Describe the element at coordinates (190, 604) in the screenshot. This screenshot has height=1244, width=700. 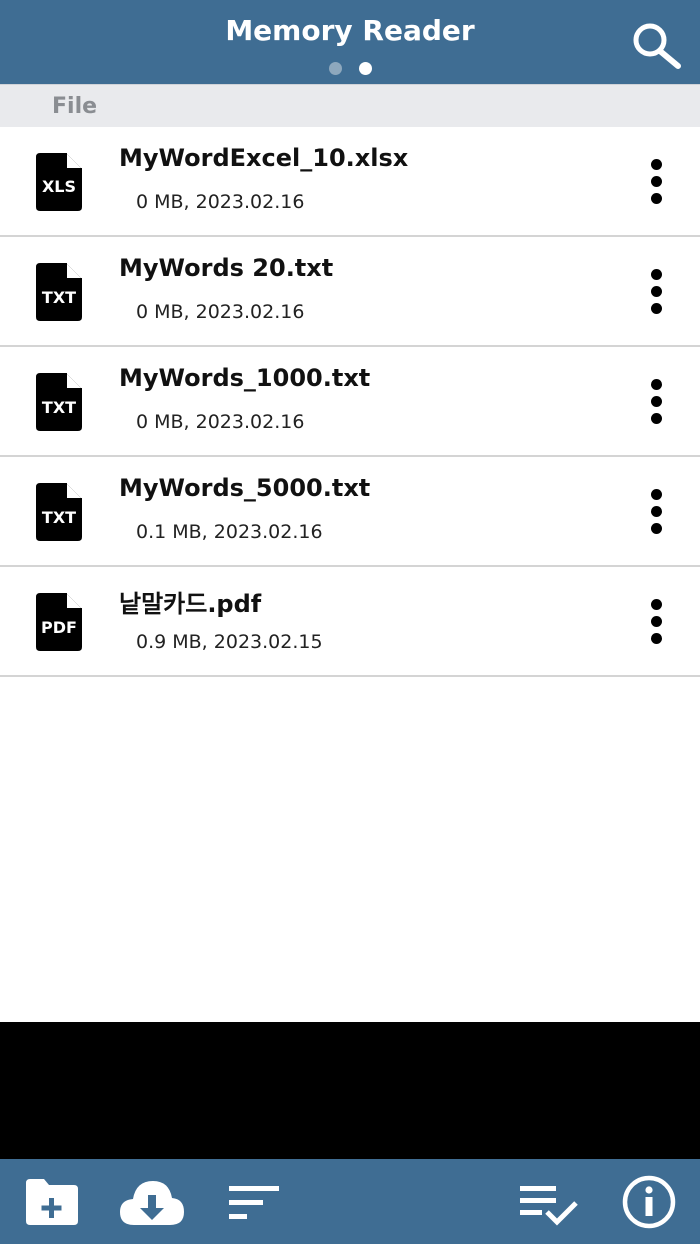
I see `file-name: 낱말카드.pdf` at that location.